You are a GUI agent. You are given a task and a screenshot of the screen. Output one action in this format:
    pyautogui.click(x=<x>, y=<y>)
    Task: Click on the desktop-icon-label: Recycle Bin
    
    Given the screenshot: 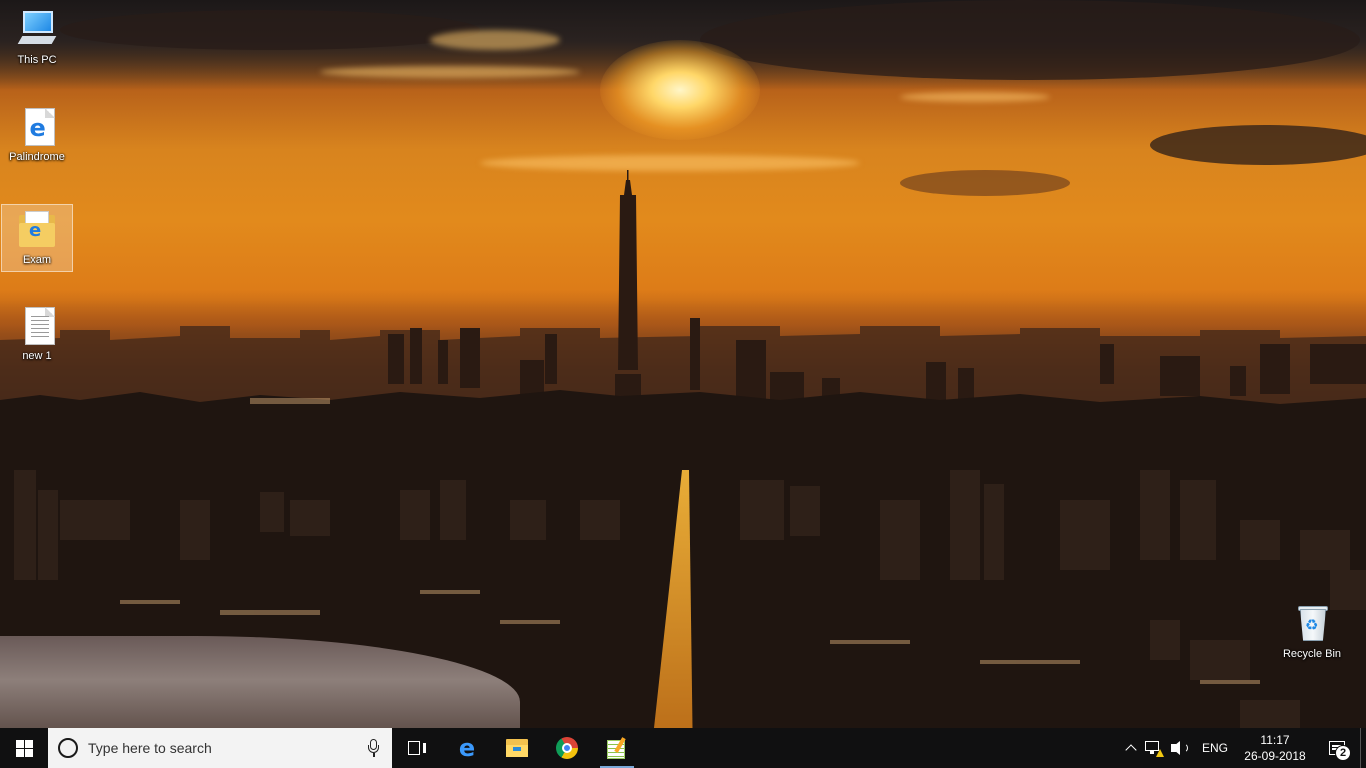 What is the action you would take?
    pyautogui.click(x=1312, y=654)
    